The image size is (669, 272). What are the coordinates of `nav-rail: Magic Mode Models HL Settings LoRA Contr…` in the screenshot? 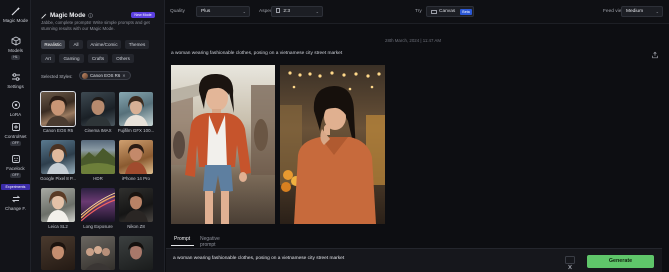 It's located at (15, 136).